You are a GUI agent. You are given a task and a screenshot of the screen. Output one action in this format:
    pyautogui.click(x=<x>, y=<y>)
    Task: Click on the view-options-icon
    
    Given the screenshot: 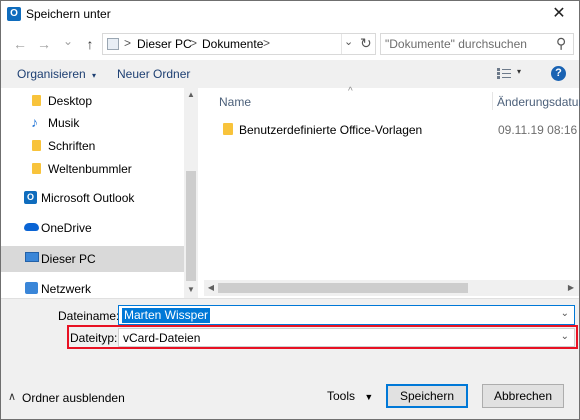 What is the action you would take?
    pyautogui.click(x=504, y=73)
    